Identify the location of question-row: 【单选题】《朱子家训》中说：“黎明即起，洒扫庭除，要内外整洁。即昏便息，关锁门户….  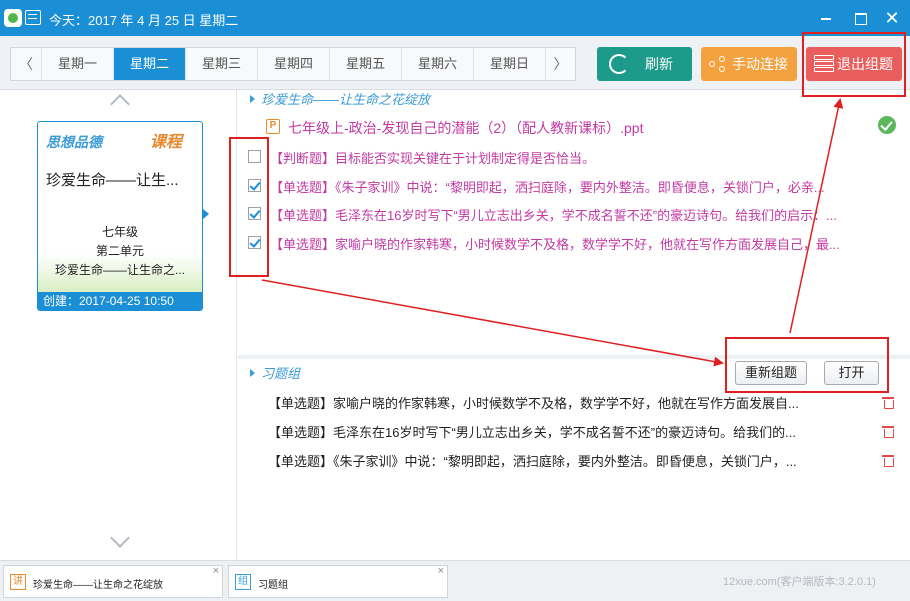
(575, 186).